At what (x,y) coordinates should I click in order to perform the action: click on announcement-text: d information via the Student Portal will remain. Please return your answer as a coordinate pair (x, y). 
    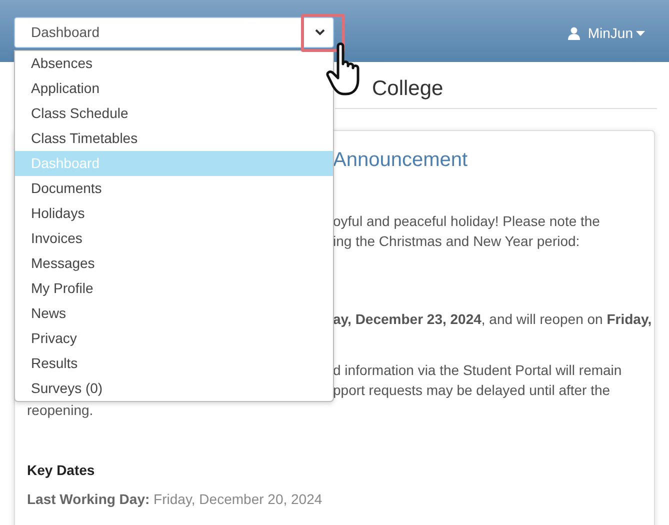
    Looking at the image, I should click on (477, 370).